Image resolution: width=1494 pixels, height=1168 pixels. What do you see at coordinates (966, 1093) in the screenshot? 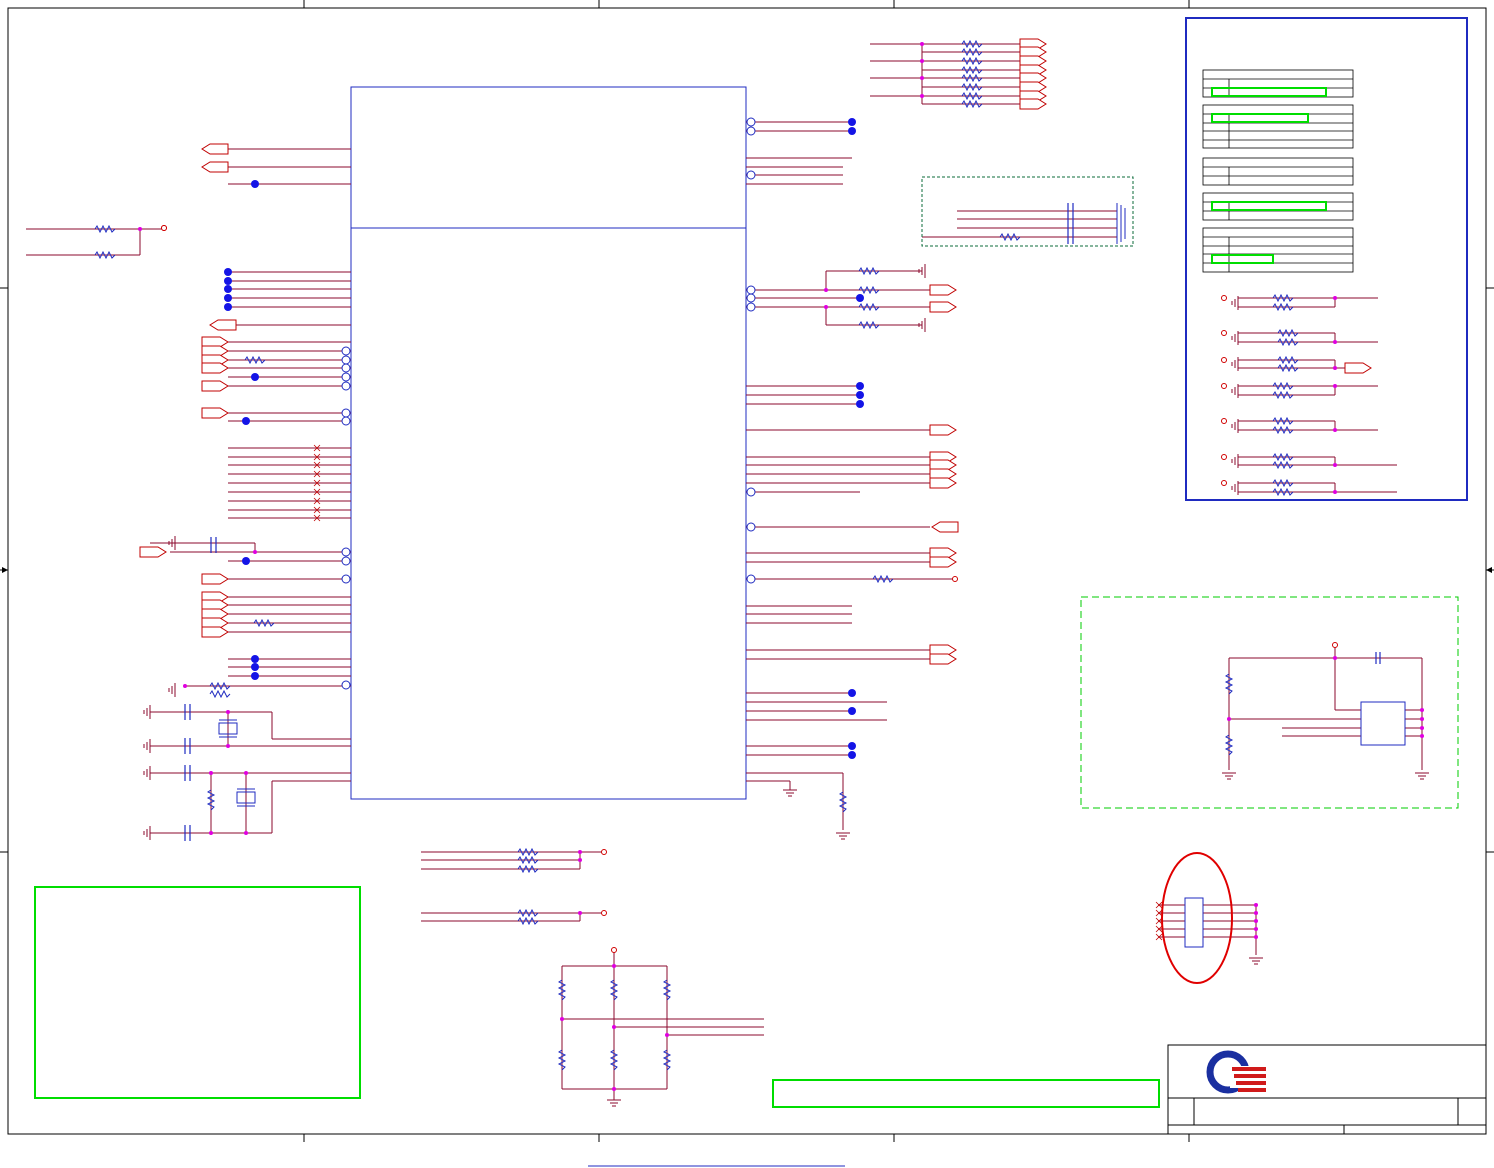
I see `highlight-bar` at bounding box center [966, 1093].